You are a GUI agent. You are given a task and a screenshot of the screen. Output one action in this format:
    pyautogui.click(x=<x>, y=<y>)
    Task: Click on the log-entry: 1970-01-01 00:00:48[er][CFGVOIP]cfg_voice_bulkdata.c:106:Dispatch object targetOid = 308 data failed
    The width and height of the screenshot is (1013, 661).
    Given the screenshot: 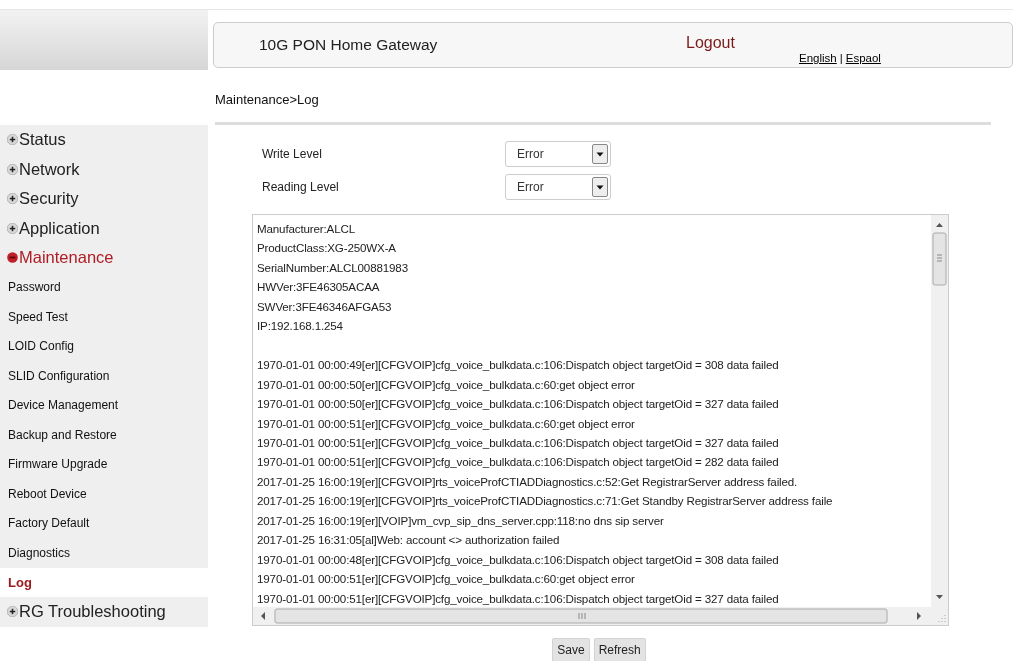 What is the action you would take?
    pyautogui.click(x=518, y=559)
    